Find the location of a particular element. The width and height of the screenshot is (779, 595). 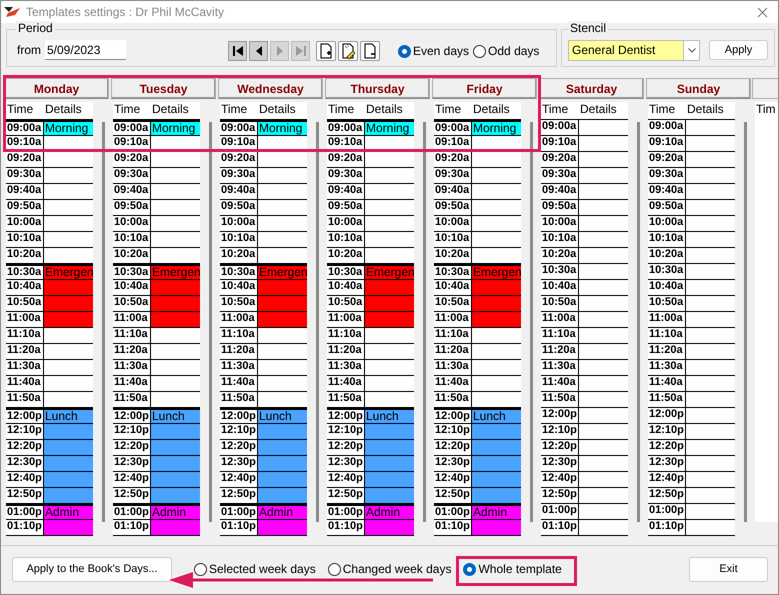

day-header: Wednesday is located at coordinates (270, 88).